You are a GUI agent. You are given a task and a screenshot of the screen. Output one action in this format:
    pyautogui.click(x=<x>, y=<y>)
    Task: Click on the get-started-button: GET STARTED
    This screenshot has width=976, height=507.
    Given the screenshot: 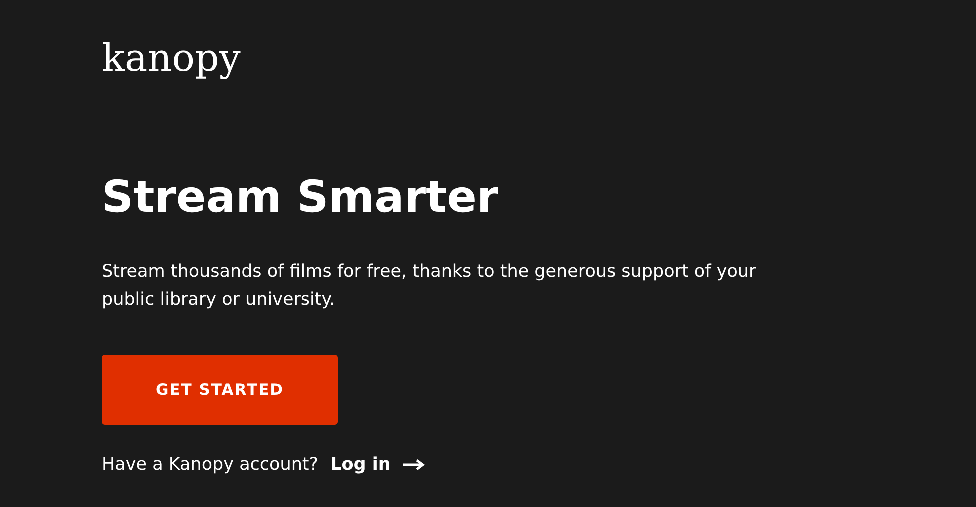 What is the action you would take?
    pyautogui.click(x=220, y=390)
    